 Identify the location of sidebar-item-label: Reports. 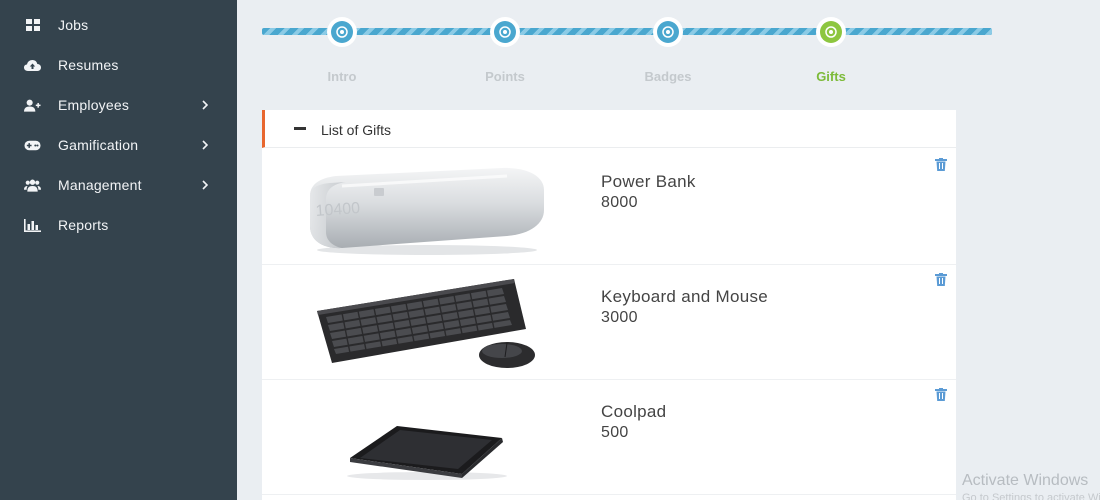
(83, 225).